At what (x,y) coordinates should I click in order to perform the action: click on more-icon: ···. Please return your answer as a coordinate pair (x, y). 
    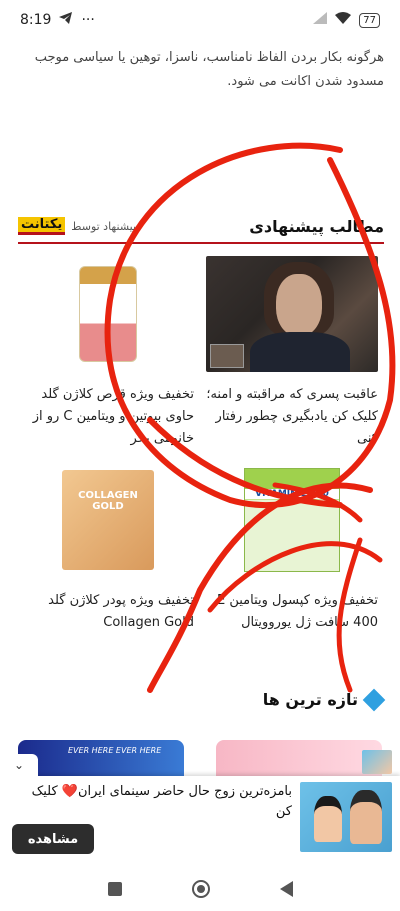
    Looking at the image, I should click on (88, 20).